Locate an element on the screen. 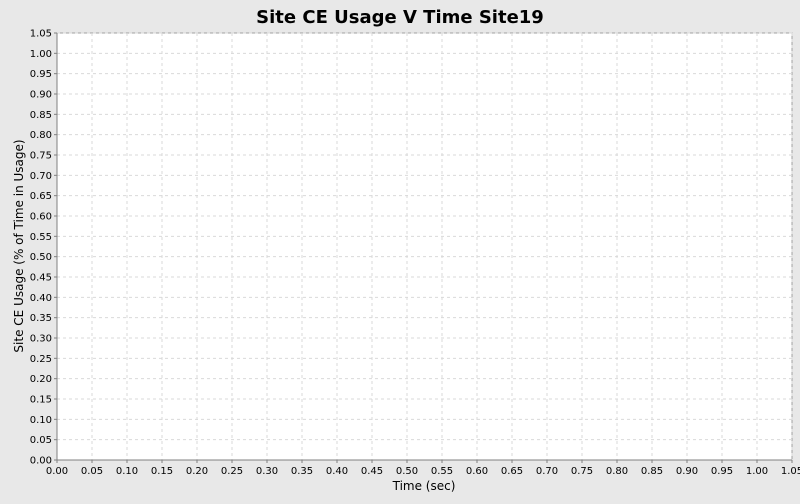 This screenshot has width=800, height=504. x-tick-label: 0.35 is located at coordinates (302, 471).